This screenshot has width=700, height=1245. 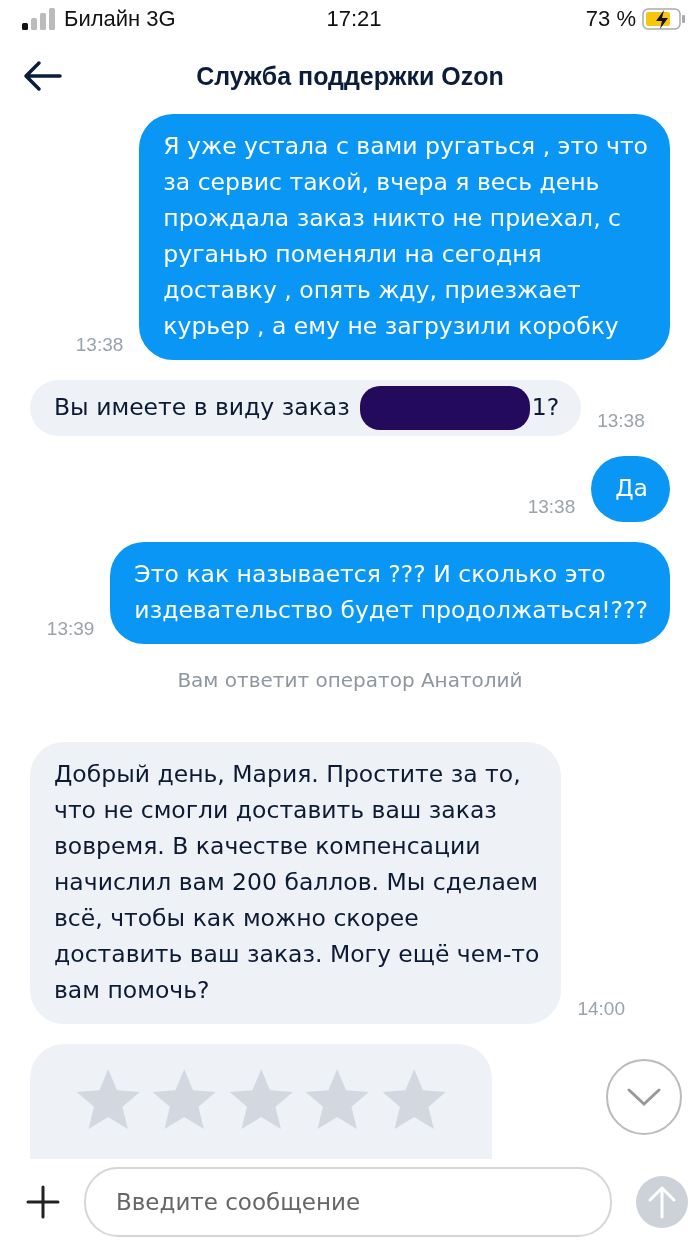 What do you see at coordinates (40, 19) in the screenshot?
I see `signal-icon` at bounding box center [40, 19].